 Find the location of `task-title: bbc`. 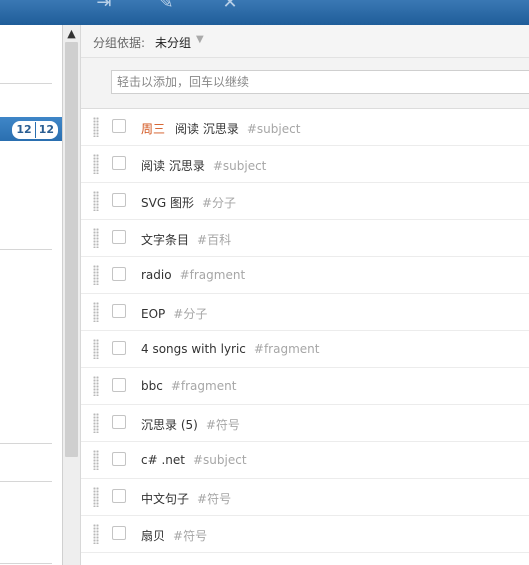

task-title: bbc is located at coordinates (152, 386).